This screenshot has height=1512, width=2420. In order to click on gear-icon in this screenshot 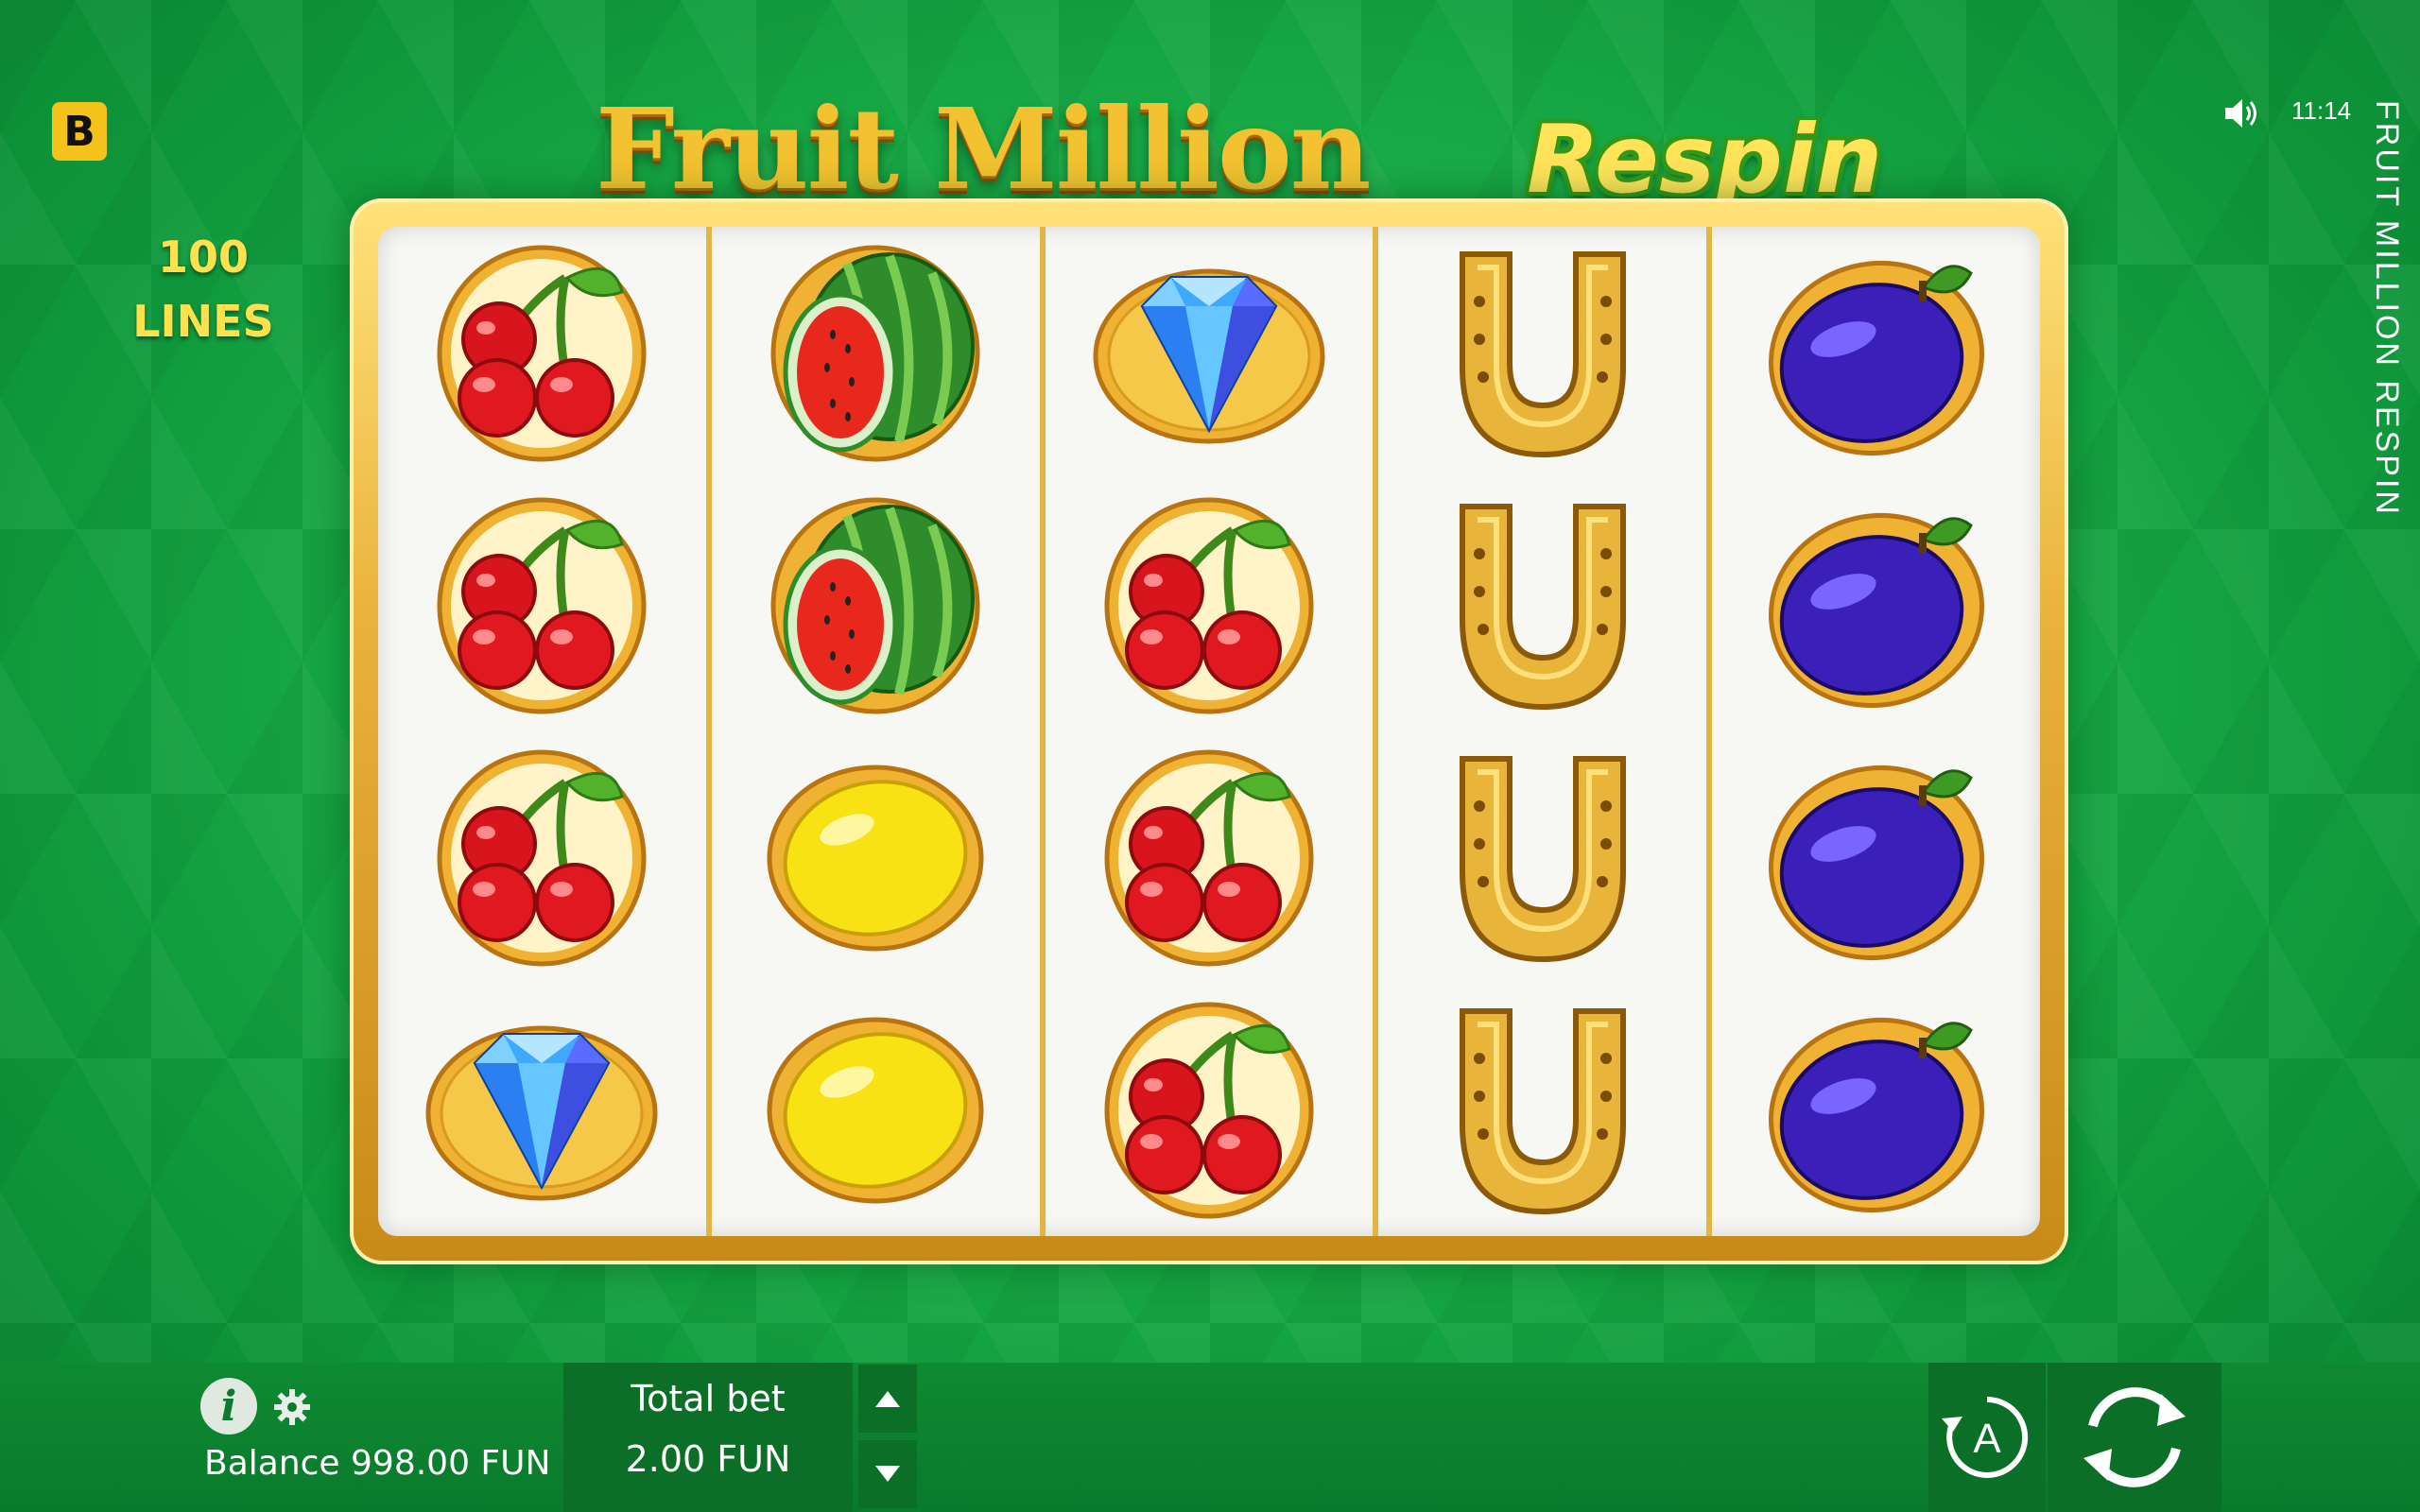, I will do `click(292, 1407)`.